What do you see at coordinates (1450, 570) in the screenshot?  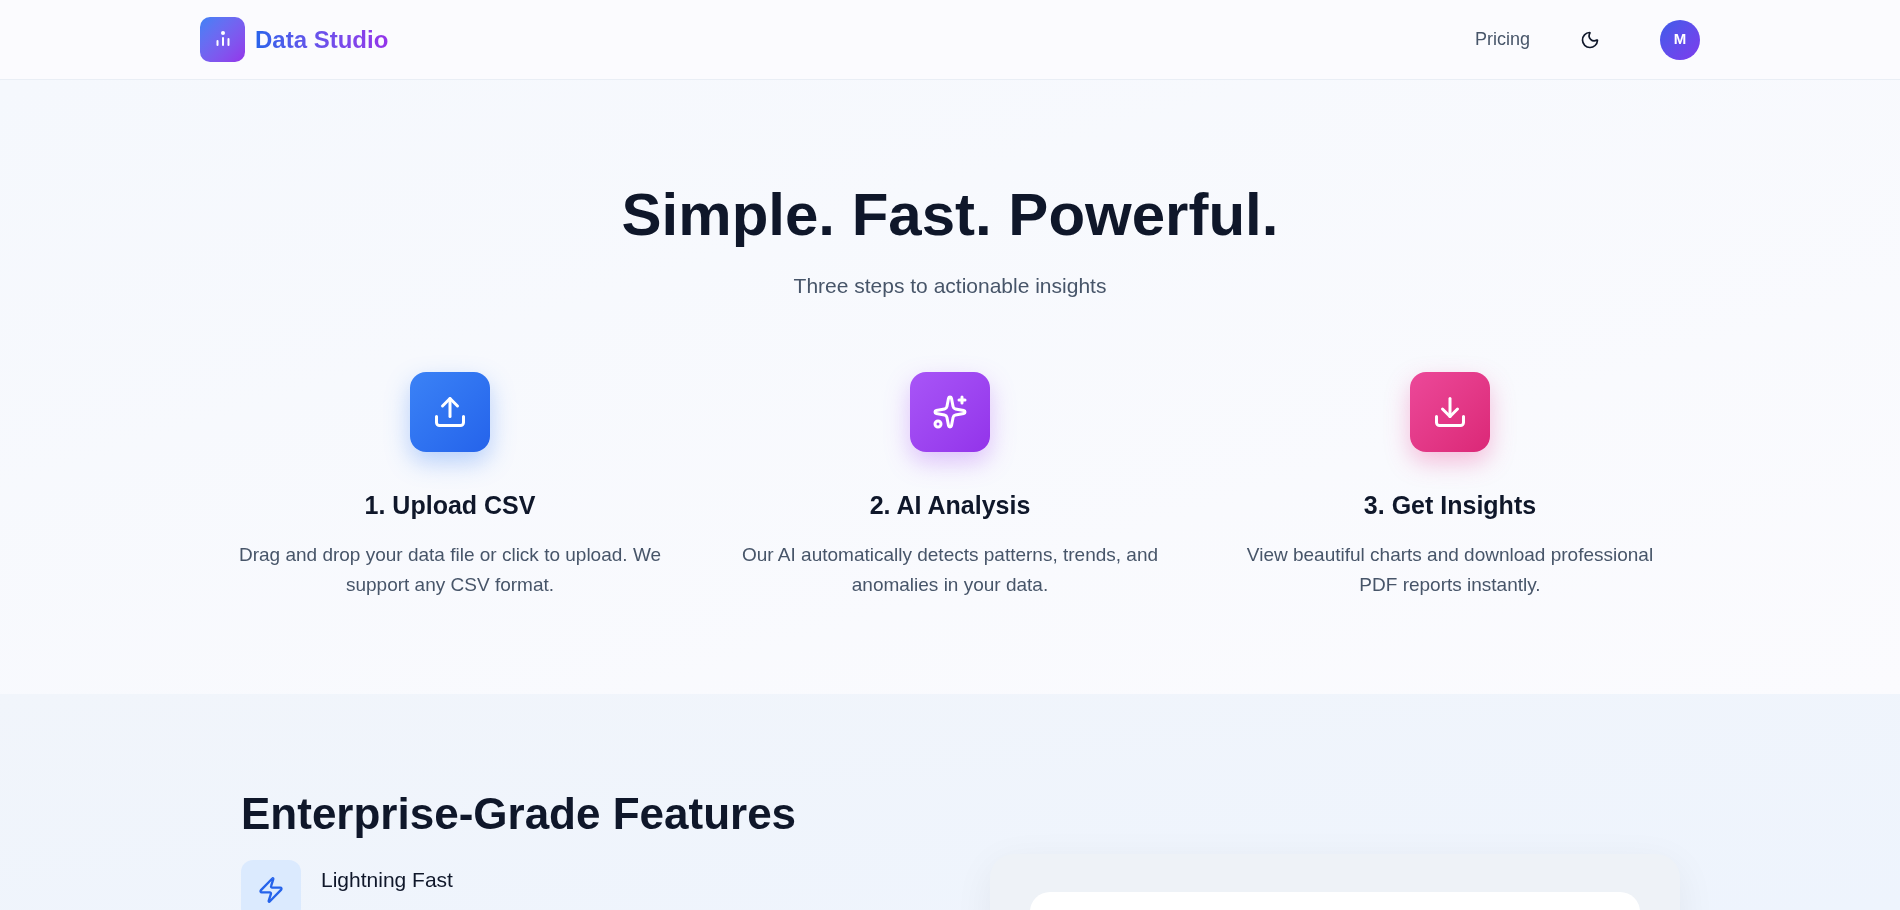 I see `step-description: View beautiful charts and download professional PDF reports instantly.` at bounding box center [1450, 570].